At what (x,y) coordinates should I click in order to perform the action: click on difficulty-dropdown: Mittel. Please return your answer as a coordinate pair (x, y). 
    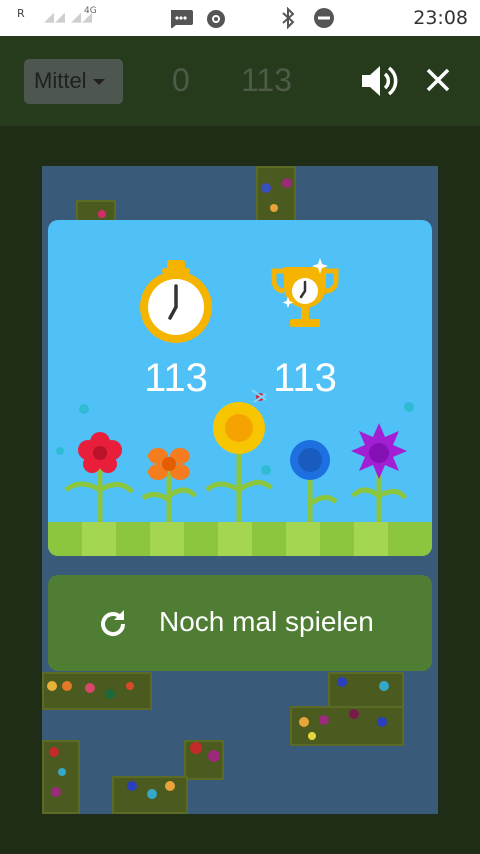
    Looking at the image, I should click on (73, 81).